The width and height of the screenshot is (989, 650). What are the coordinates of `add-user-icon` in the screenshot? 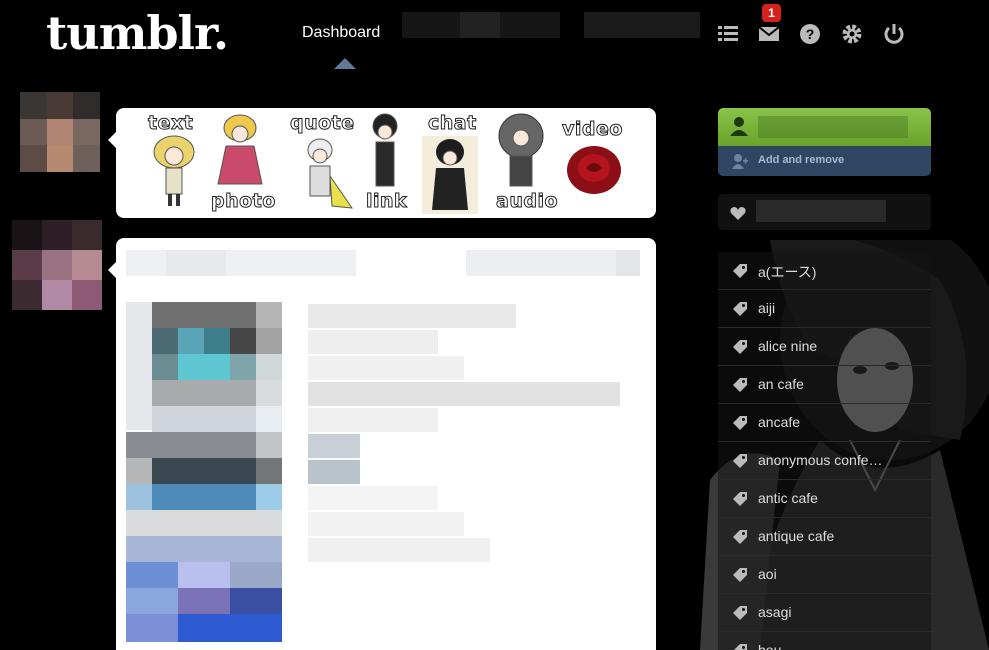 It's located at (740, 161).